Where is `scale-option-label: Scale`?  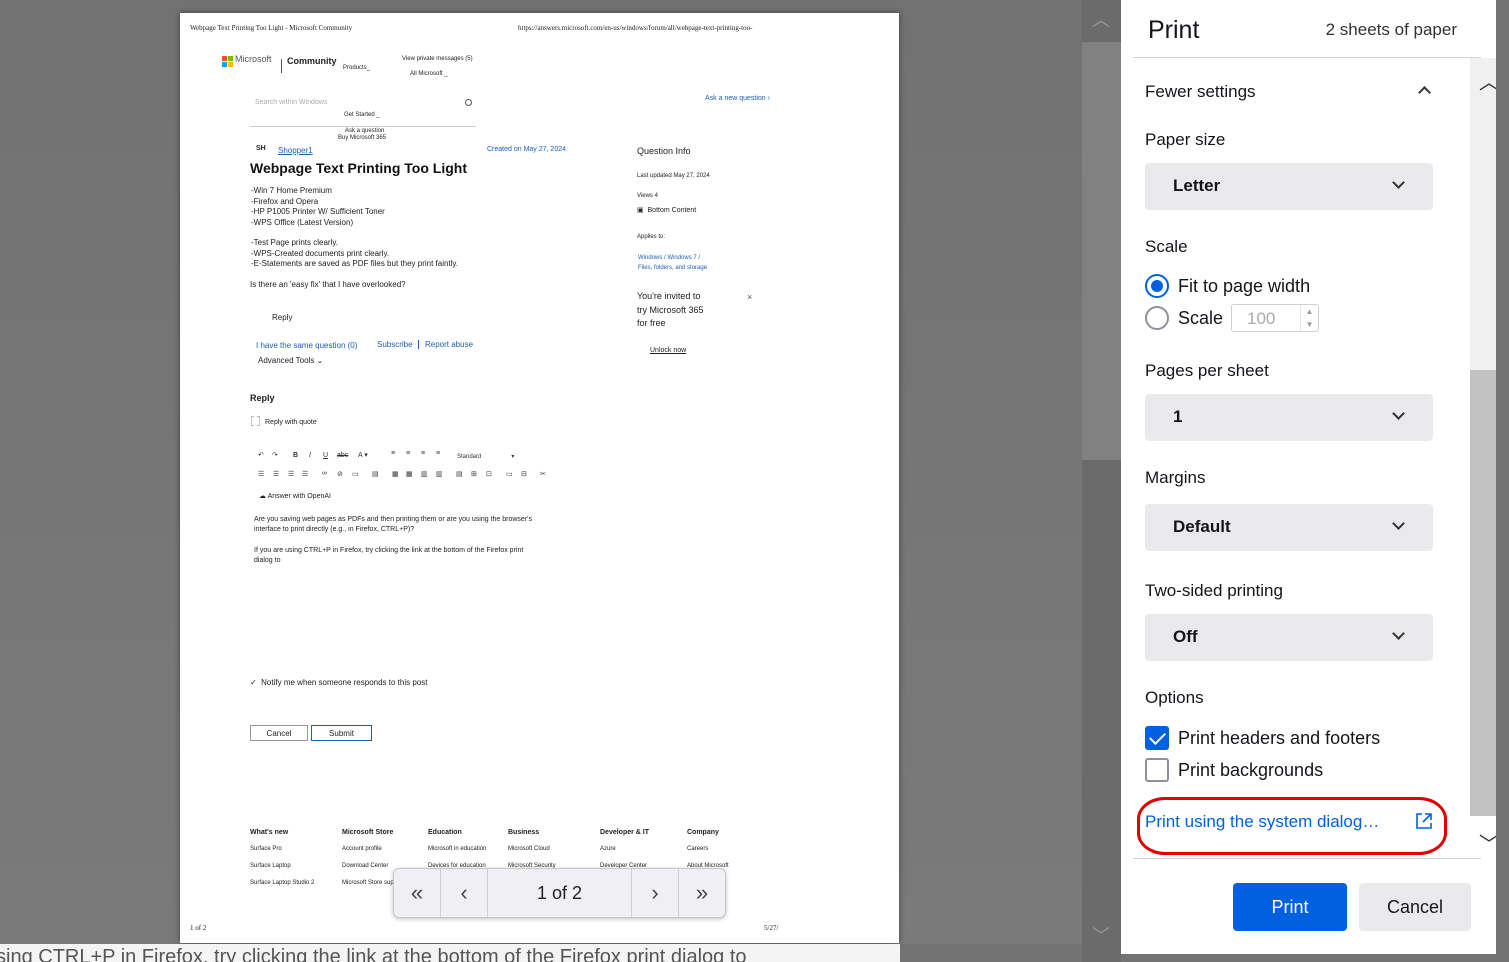
scale-option-label: Scale is located at coordinates (1200, 318).